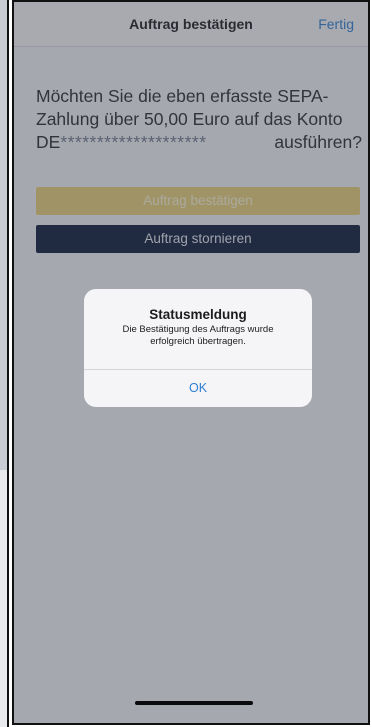 The image size is (372, 727). I want to click on alert-ok-button: OK, so click(198, 388).